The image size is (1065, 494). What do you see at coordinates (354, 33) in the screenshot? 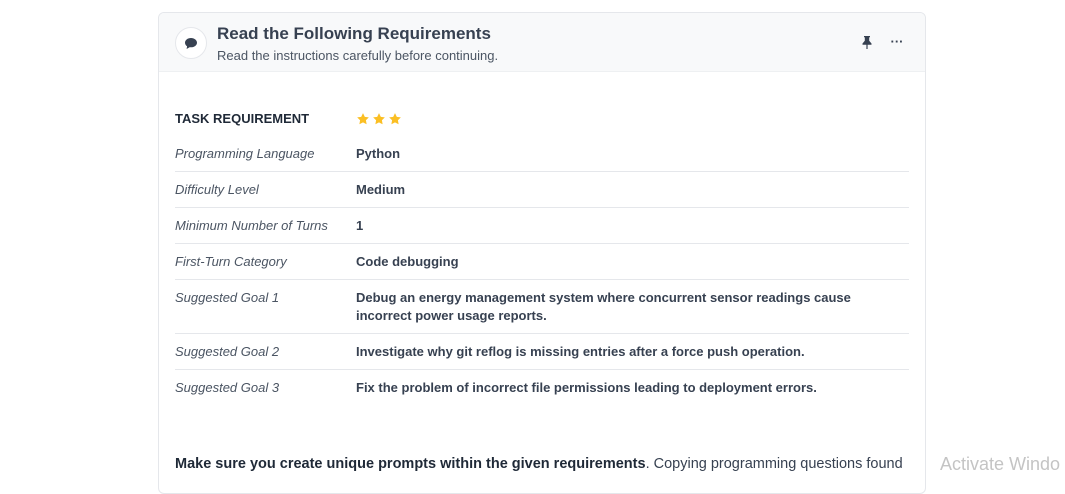
I see `page-title: Read the Following Requirements` at bounding box center [354, 33].